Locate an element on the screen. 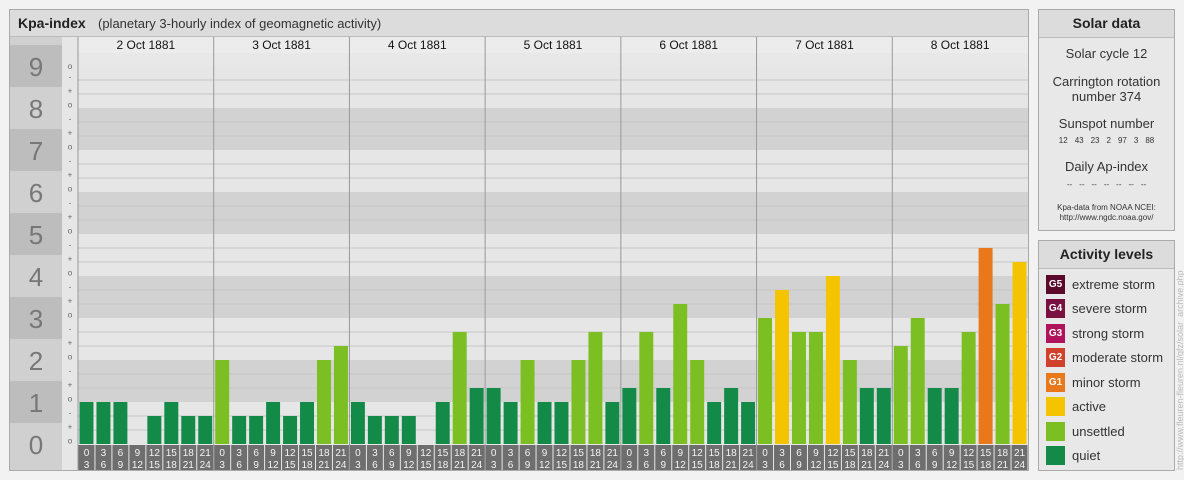 The height and width of the screenshot is (480, 1184). solar-cycle: Solar cycle 12 is located at coordinates (1106, 53).